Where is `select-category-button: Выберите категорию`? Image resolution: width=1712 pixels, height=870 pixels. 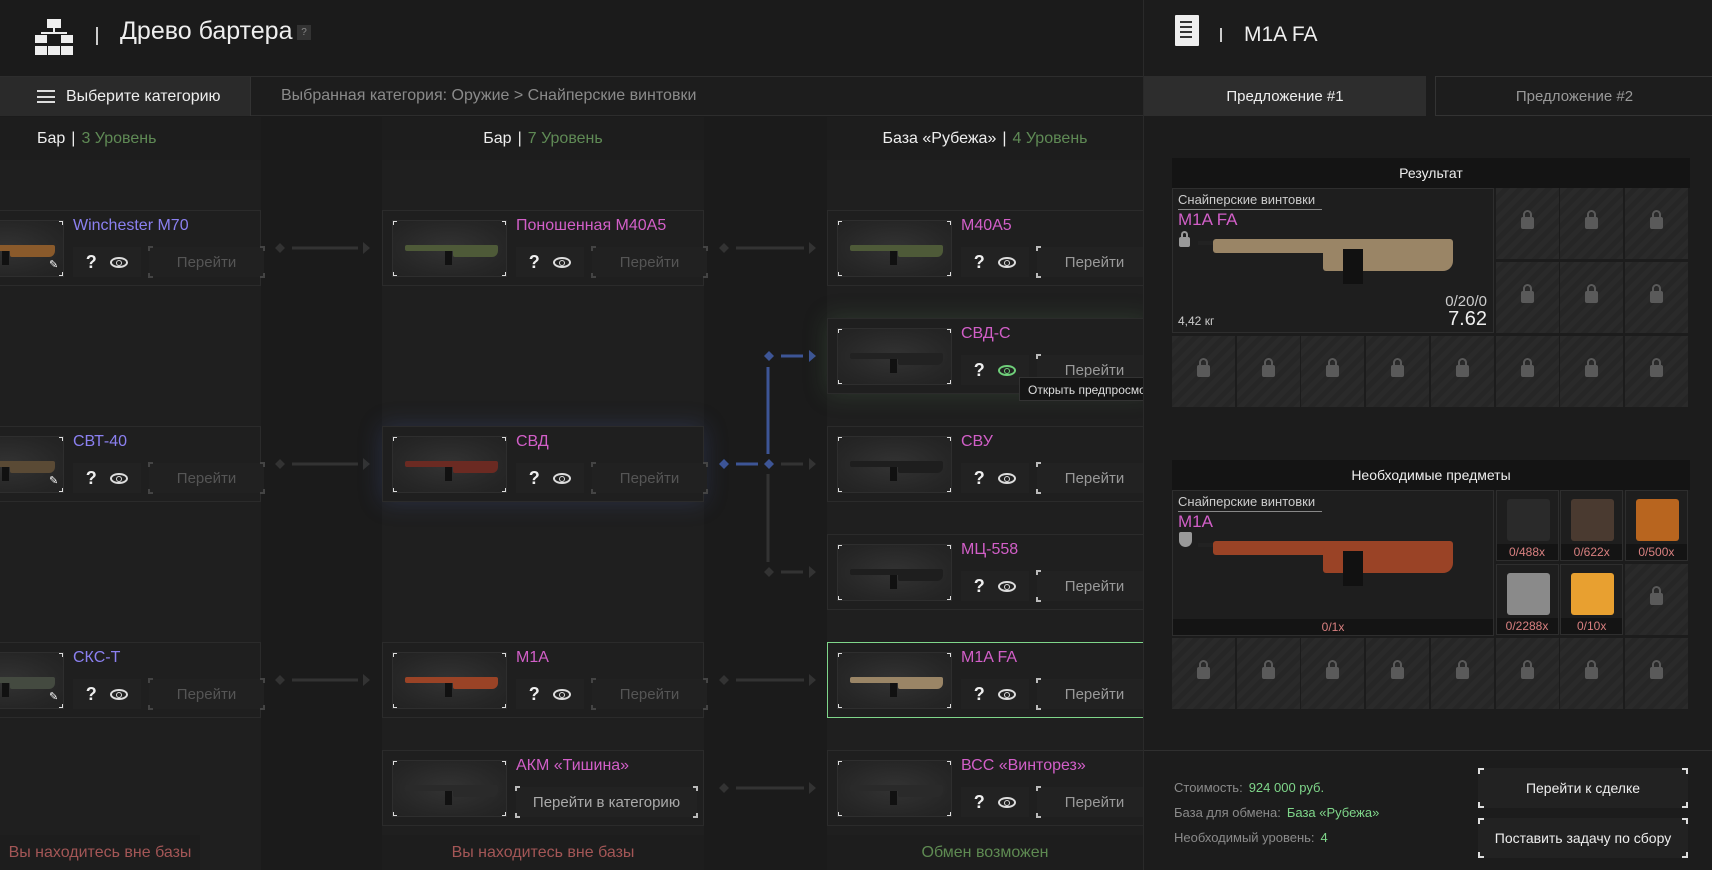
select-category-button: Выберите категорию is located at coordinates (125, 96).